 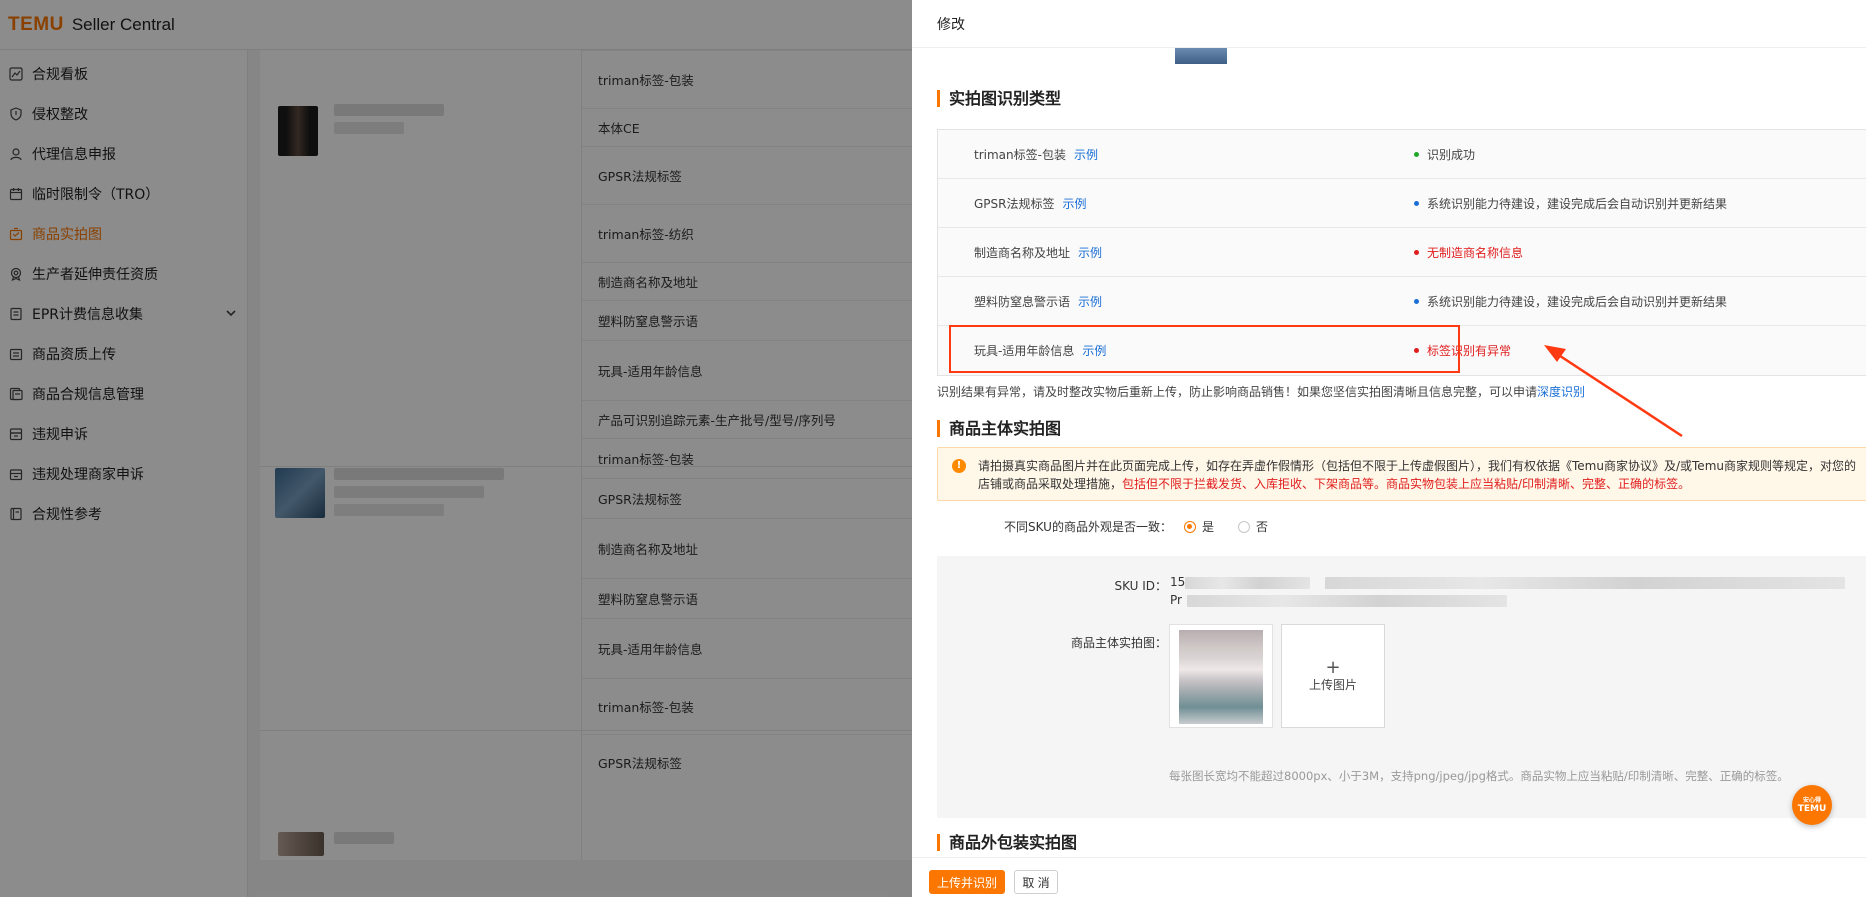 I want to click on identify-row: GPSR法规标签 示例 系统识别能力待建设，建设完成后会自动识别并更新结果, so click(x=1402, y=203).